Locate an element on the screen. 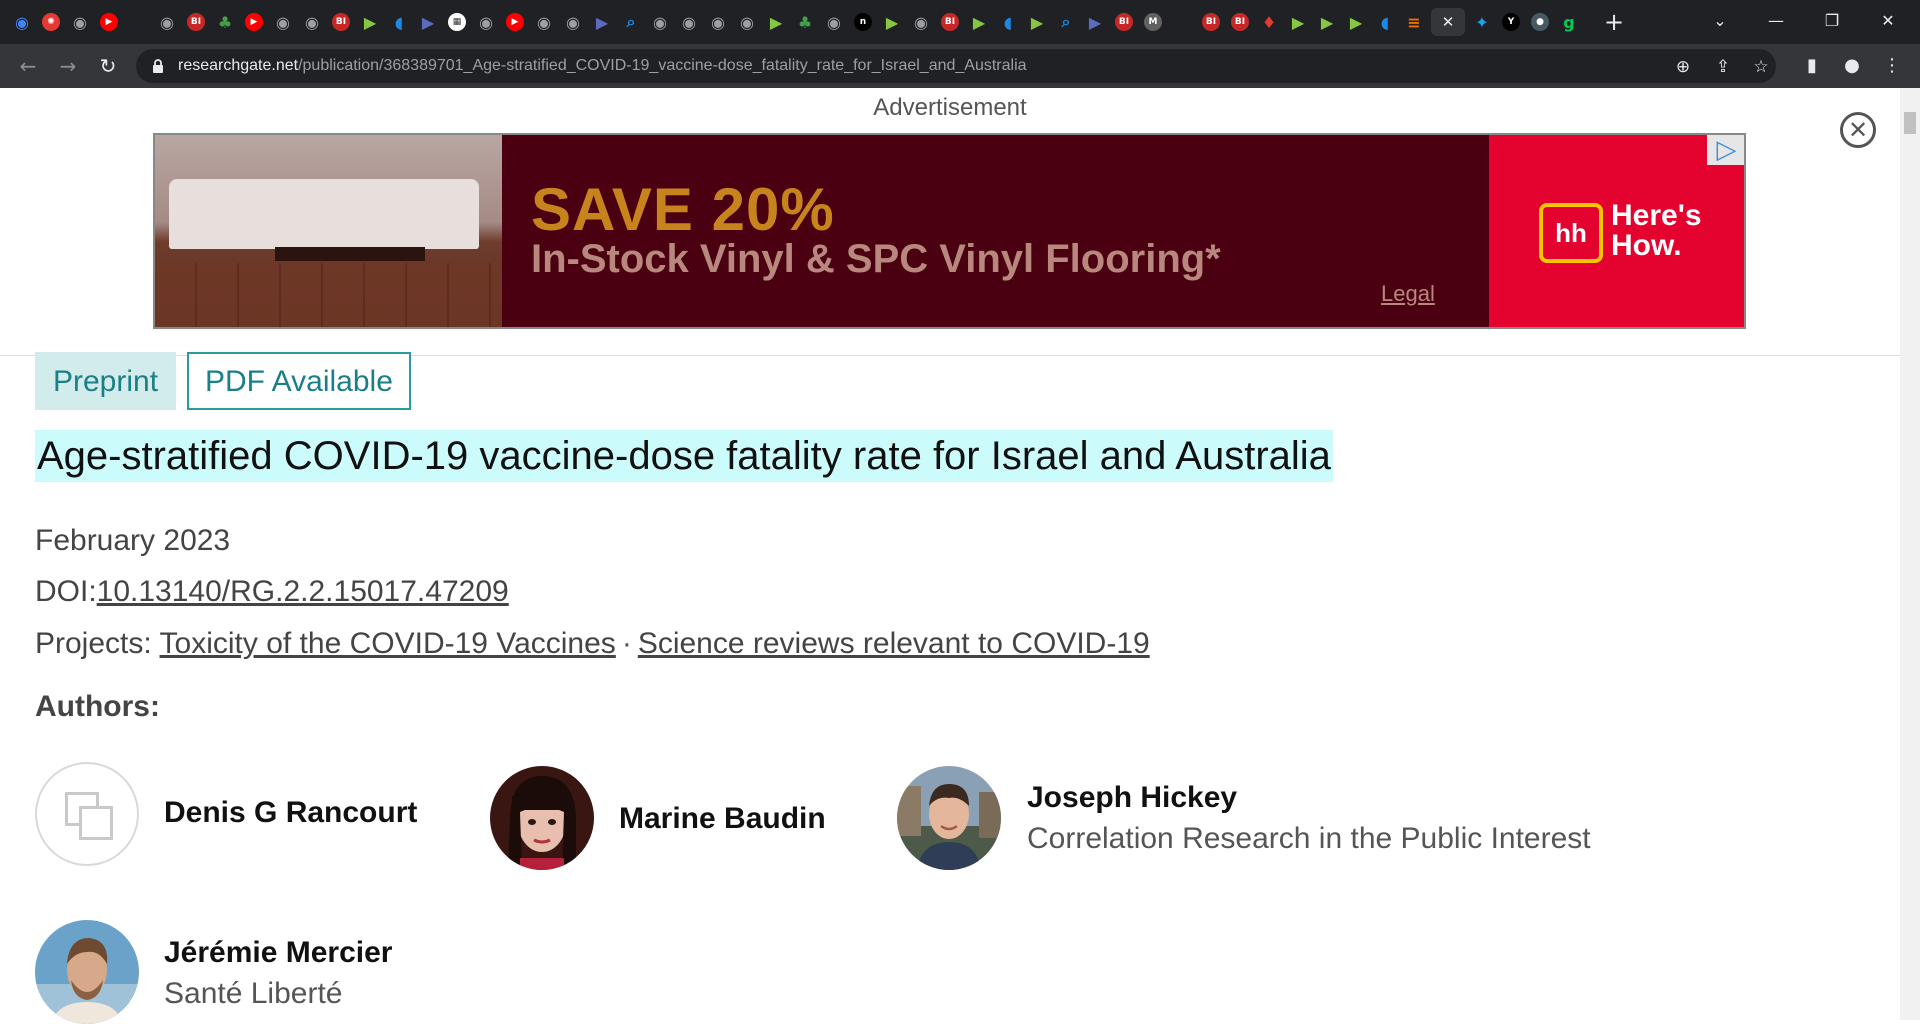 This screenshot has height=1024, width=1920. browser-tab: ✦ is located at coordinates (1482, 22).